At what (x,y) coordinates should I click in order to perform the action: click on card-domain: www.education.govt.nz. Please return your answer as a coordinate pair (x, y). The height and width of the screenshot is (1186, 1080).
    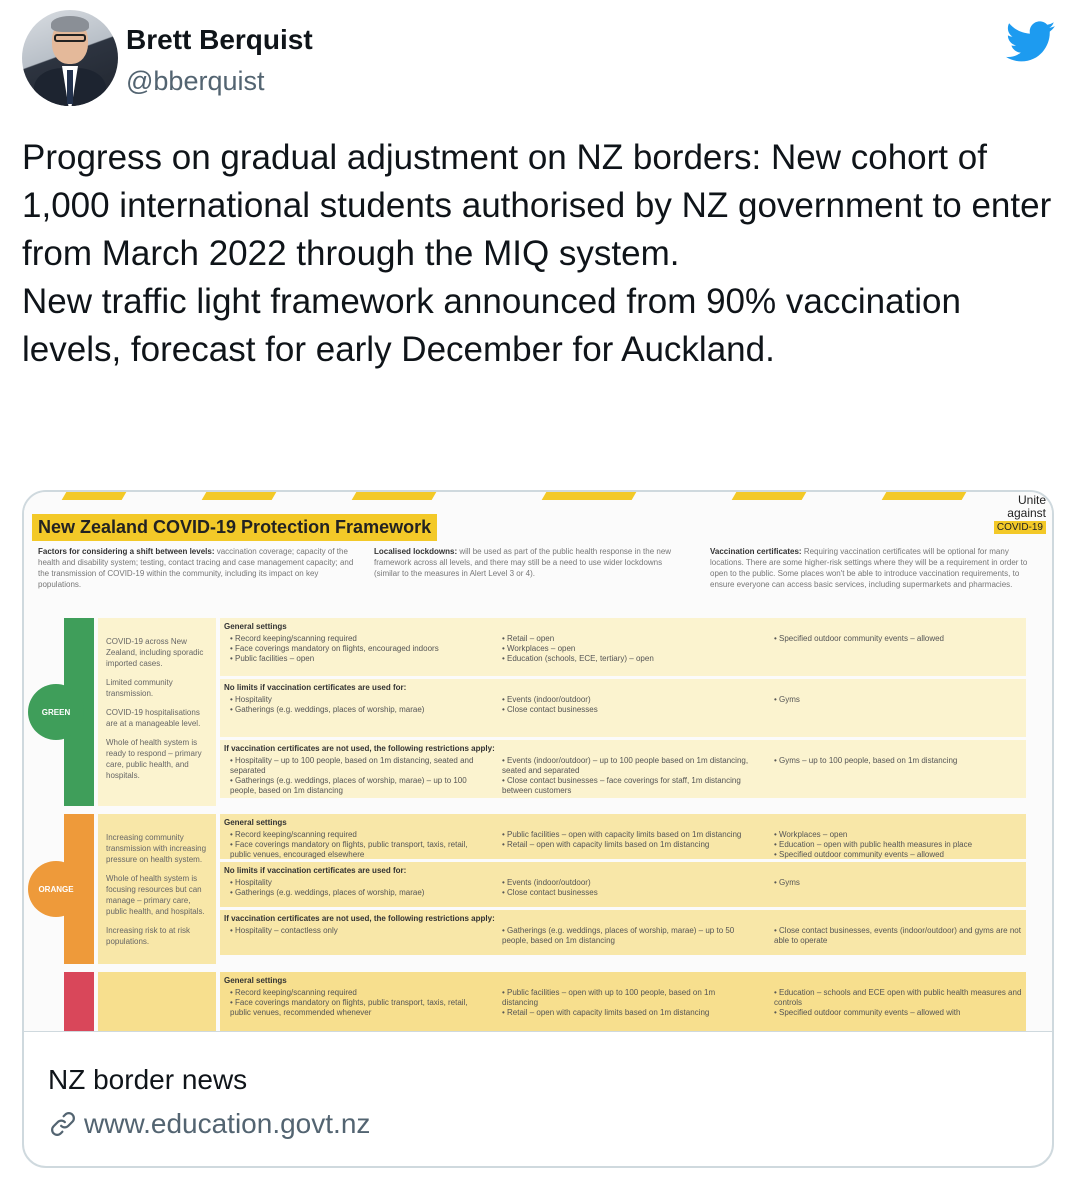
    Looking at the image, I should click on (209, 1124).